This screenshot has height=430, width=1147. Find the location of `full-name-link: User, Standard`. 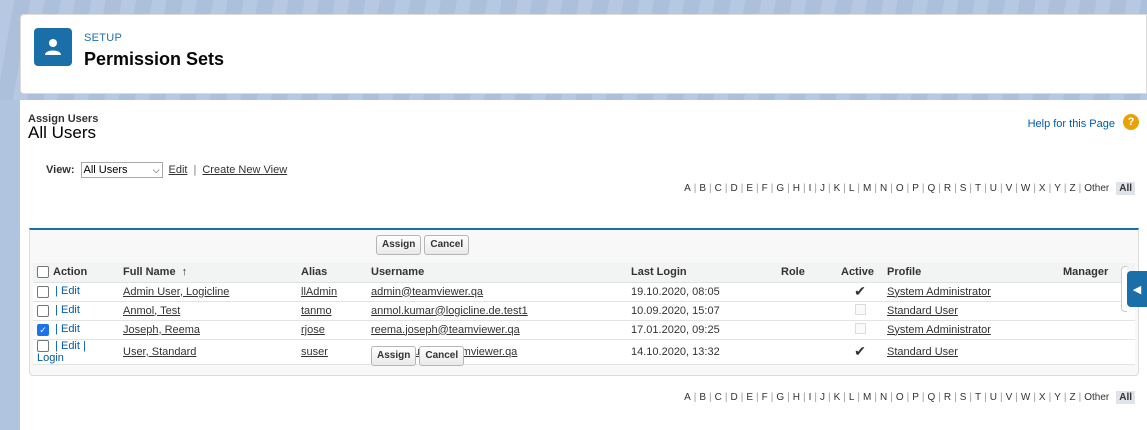

full-name-link: User, Standard is located at coordinates (159, 352).